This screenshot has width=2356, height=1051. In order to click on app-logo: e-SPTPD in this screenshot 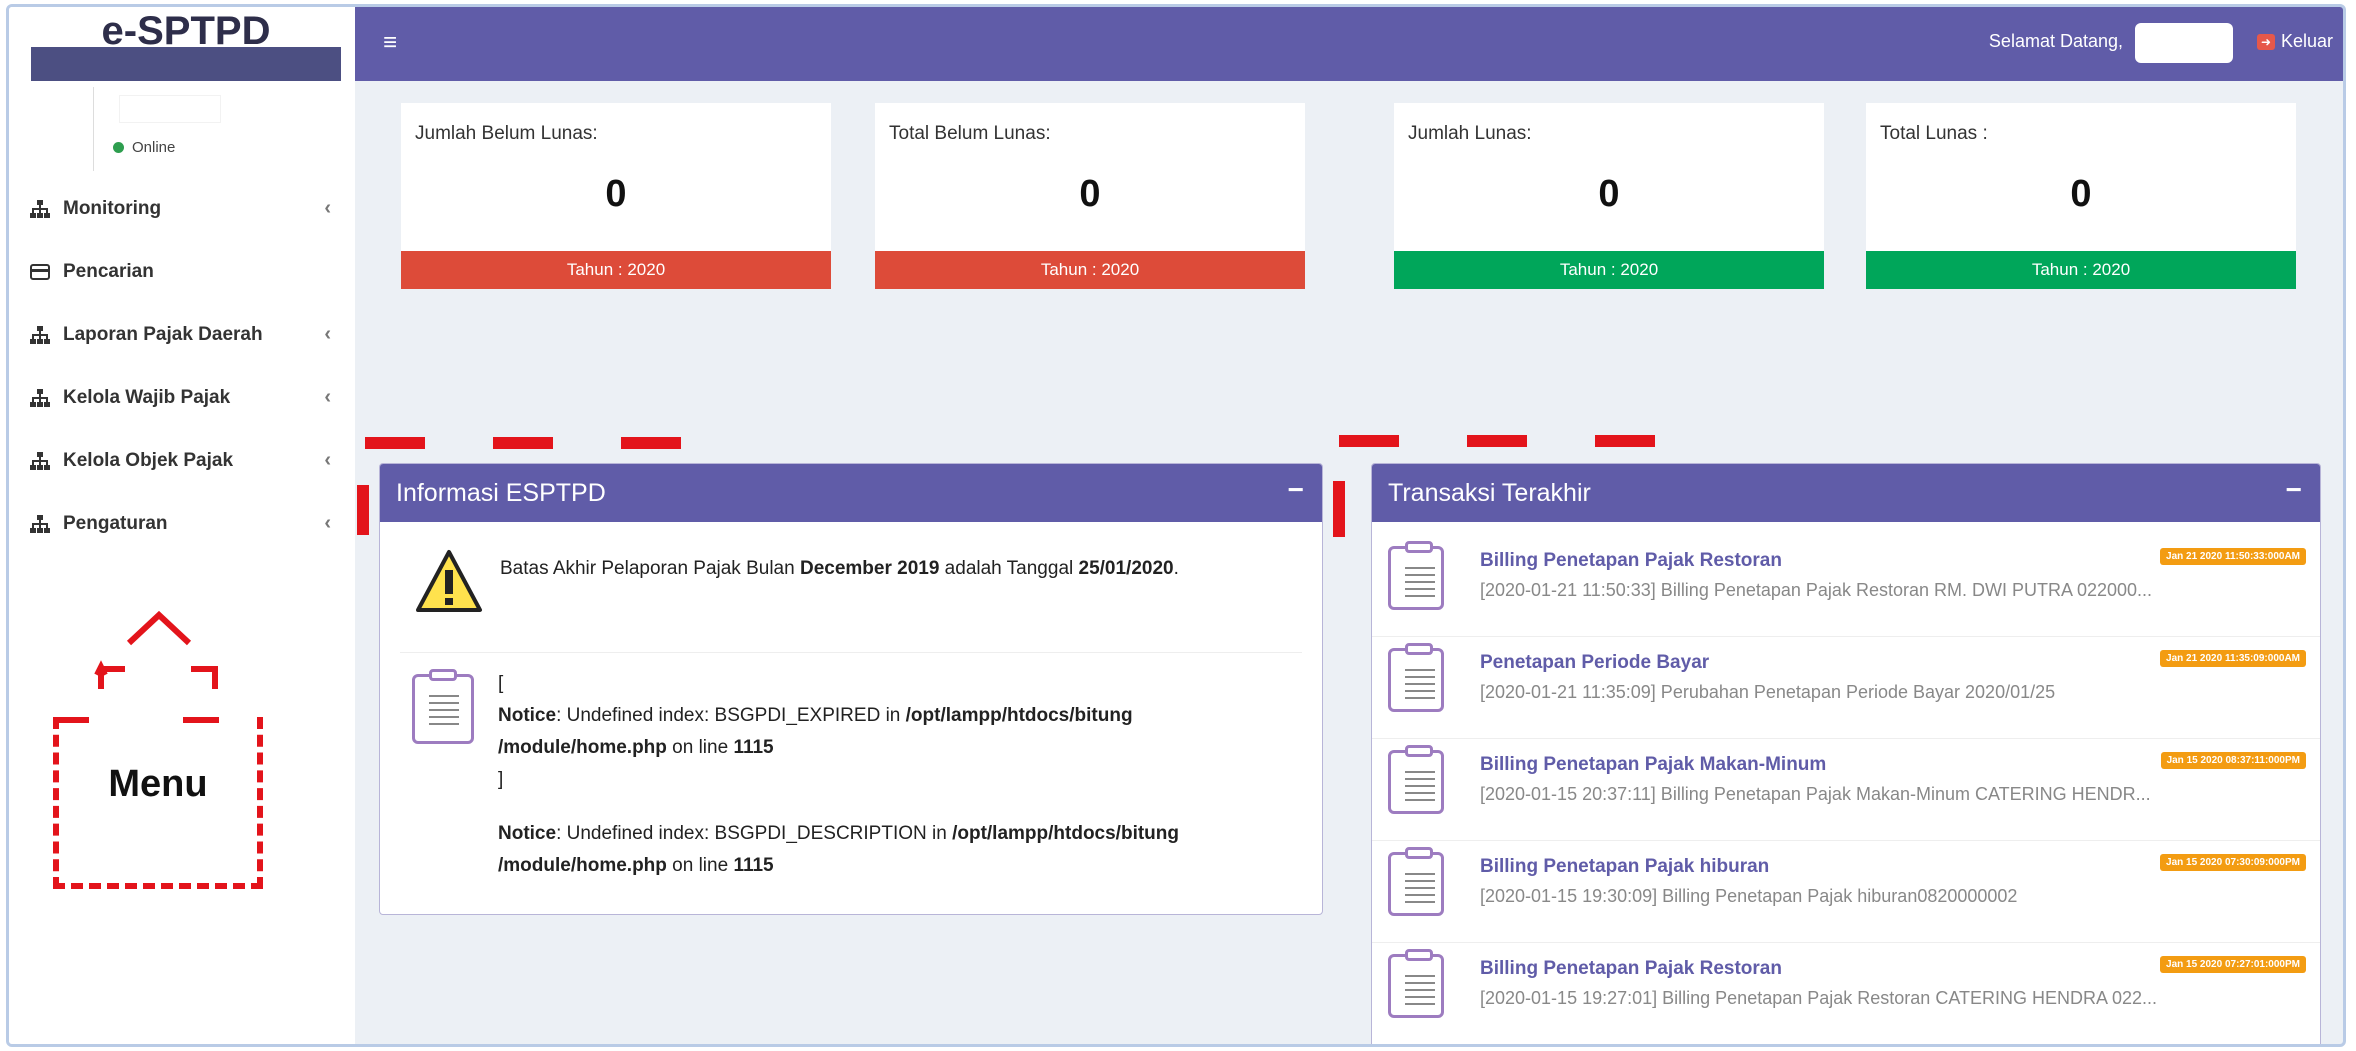, I will do `click(186, 31)`.